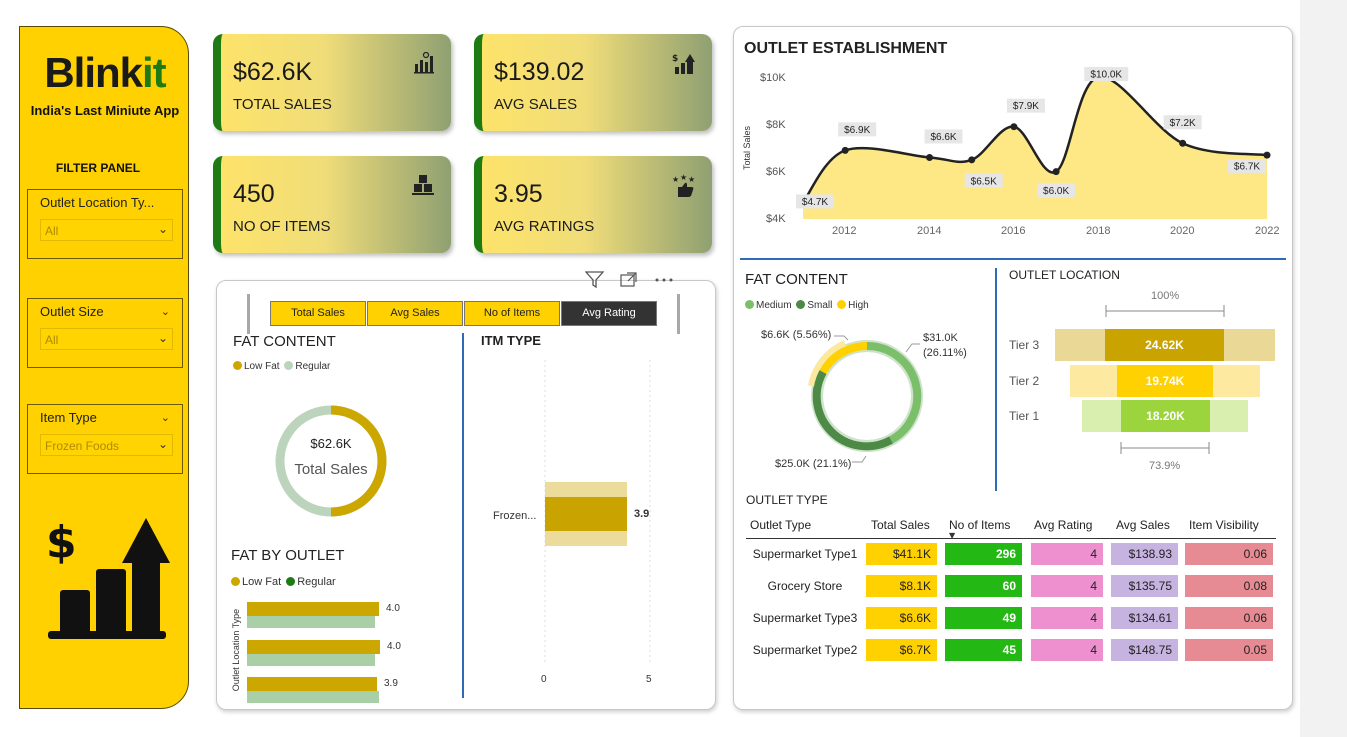  What do you see at coordinates (1224, 525) in the screenshot?
I see `col-header-item-visibility: Item Visibility` at bounding box center [1224, 525].